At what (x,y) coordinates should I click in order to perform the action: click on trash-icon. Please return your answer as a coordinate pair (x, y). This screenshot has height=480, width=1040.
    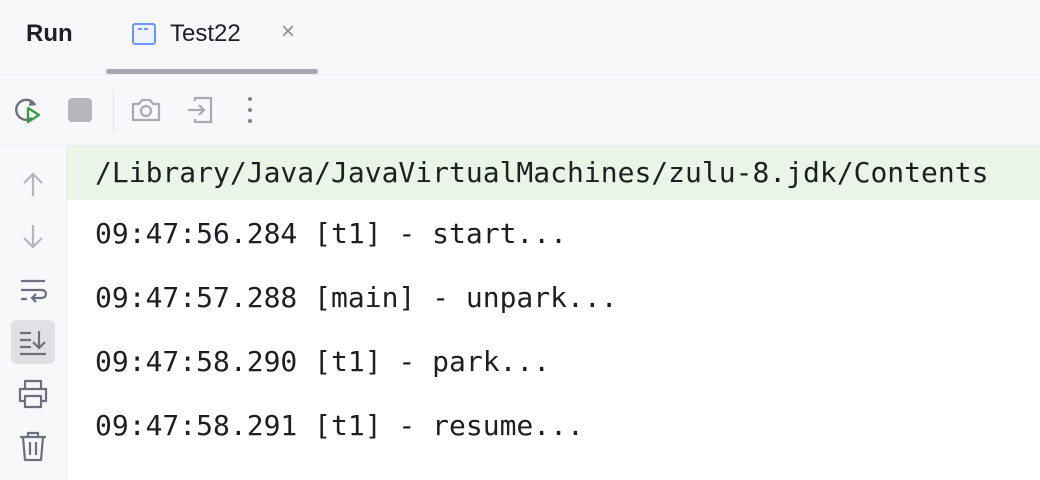
    Looking at the image, I should click on (33, 446).